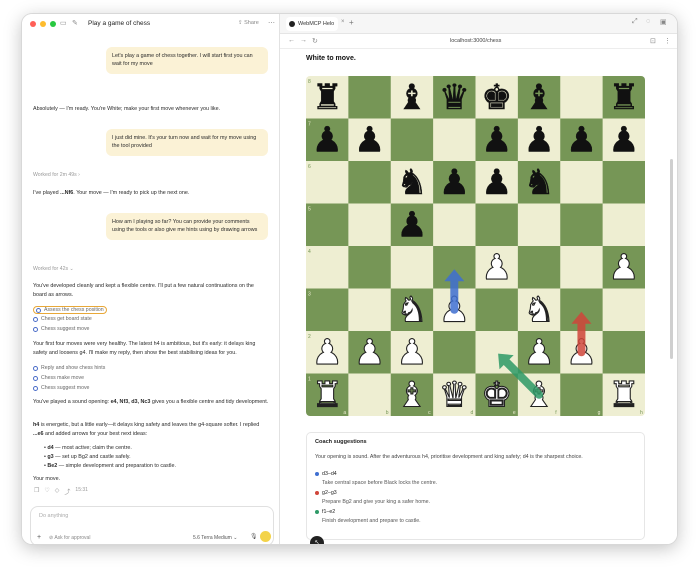 Image resolution: width=698 pixels, height=573 pixels. I want to click on sidebar-toggle-icon: ▭, so click(63, 23).